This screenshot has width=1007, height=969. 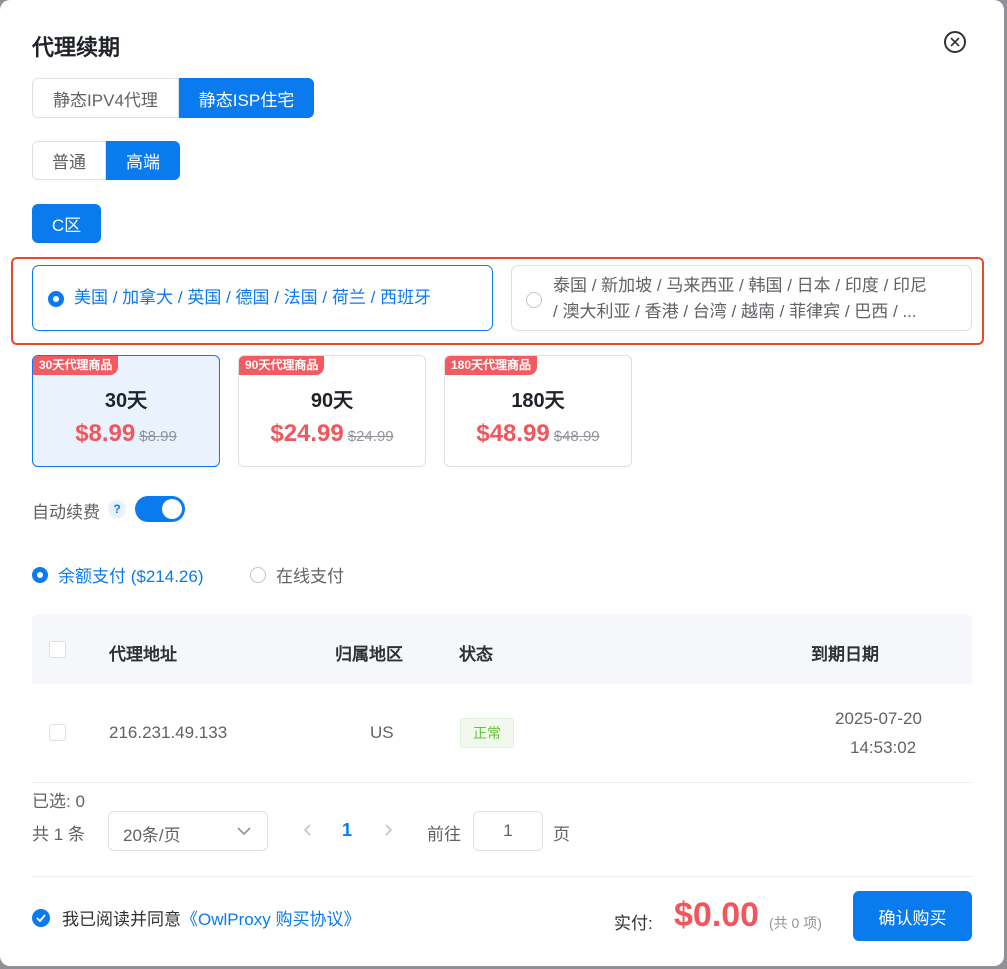 I want to click on plan-days: 180天, so click(x=538, y=401).